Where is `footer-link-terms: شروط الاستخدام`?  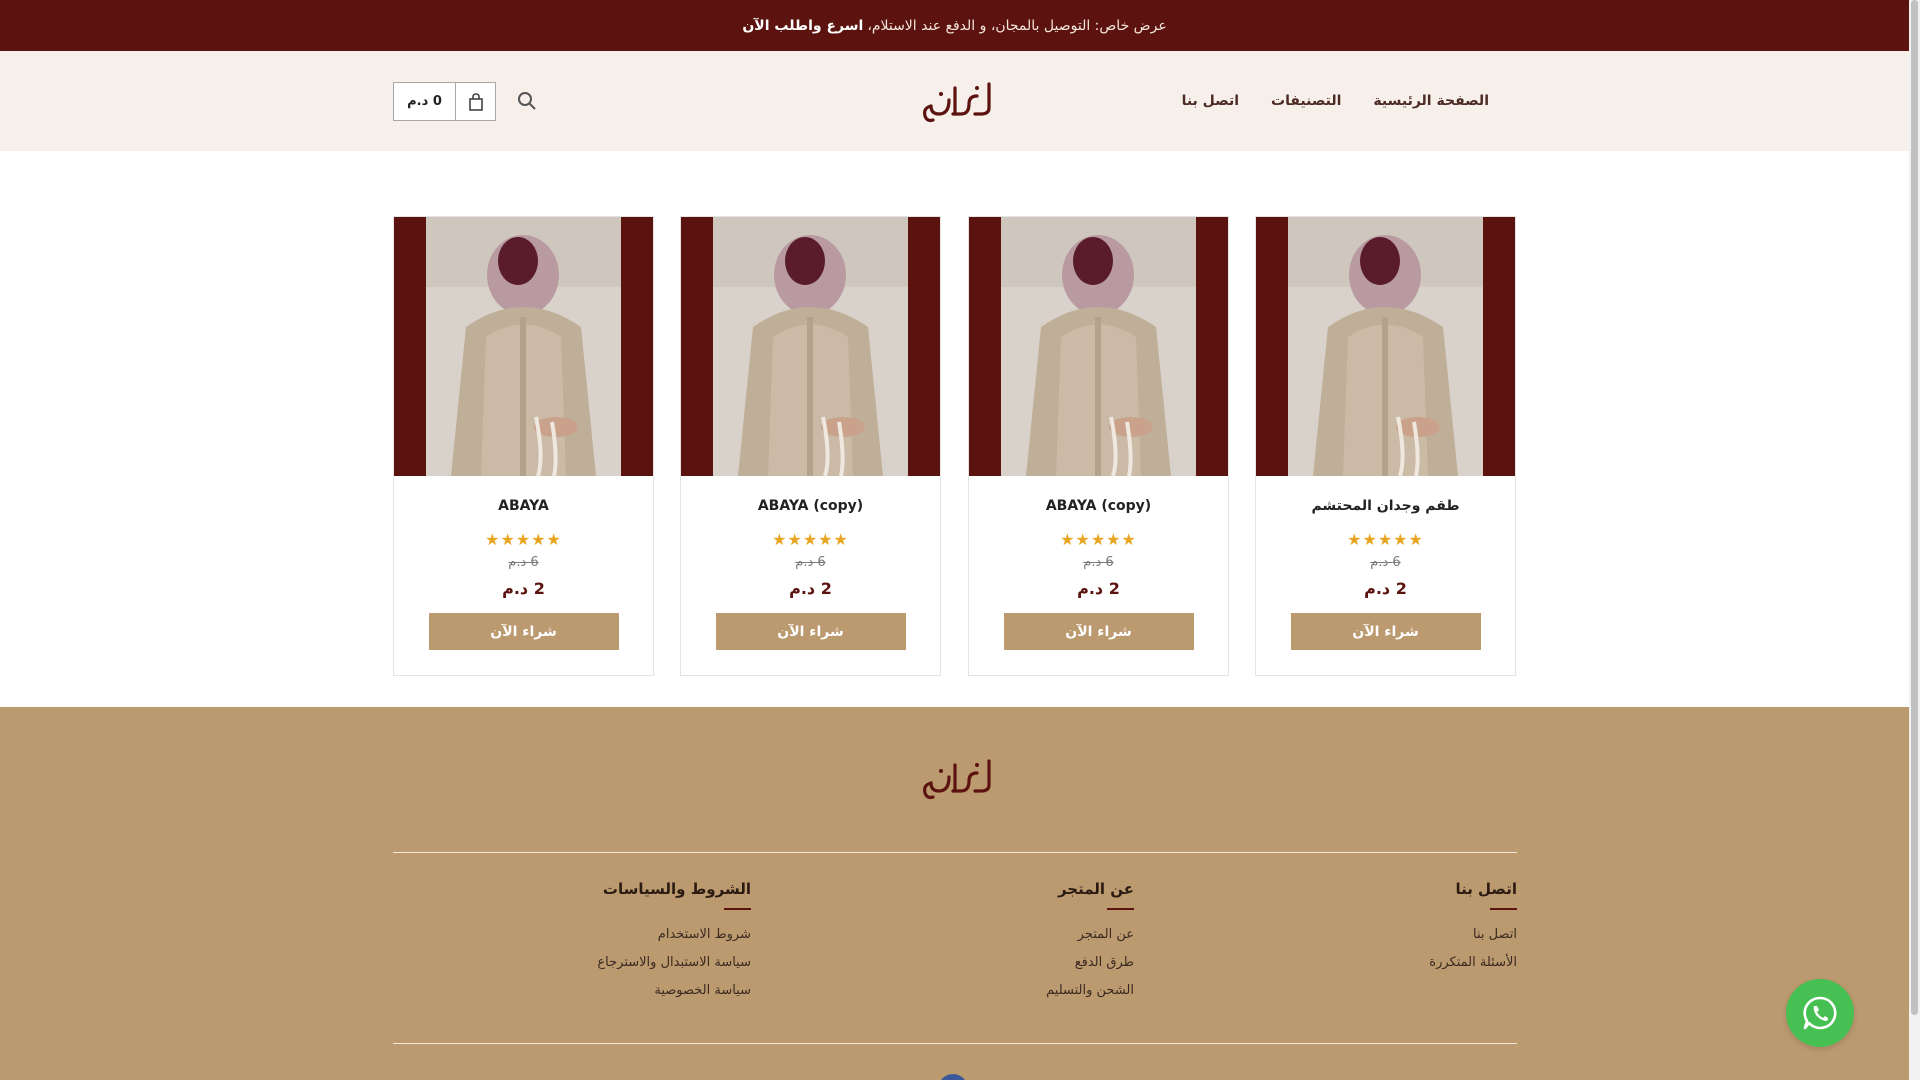
footer-link-terms: شروط الاستخدام is located at coordinates (674, 934).